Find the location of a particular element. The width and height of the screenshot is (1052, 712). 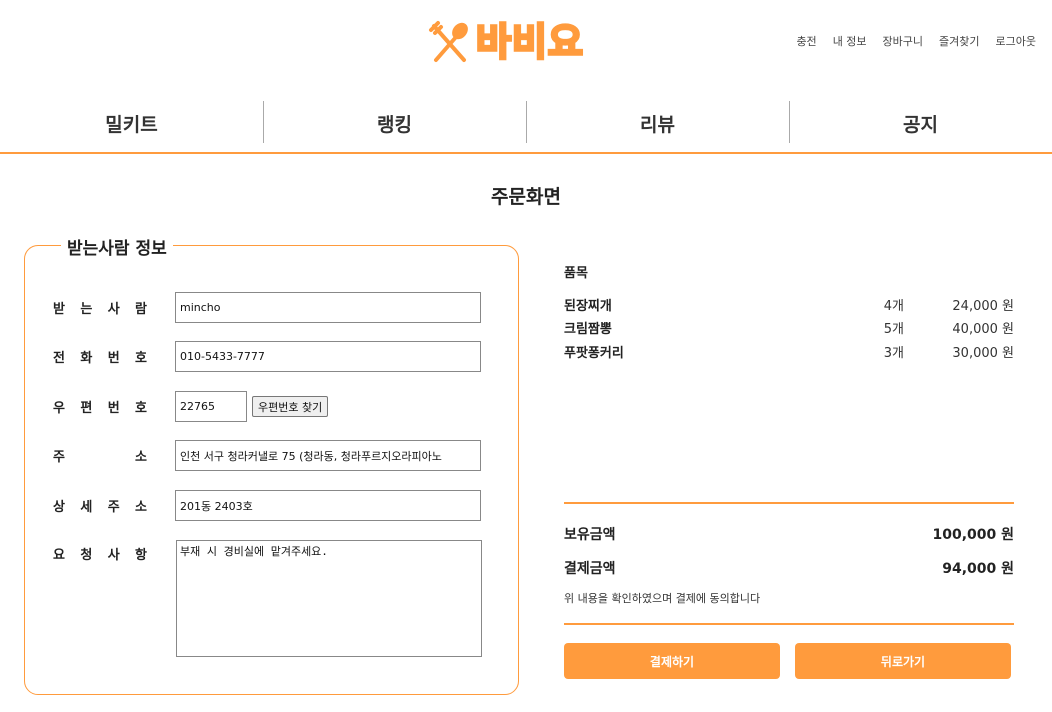

zip-row: 우편번호 22765 우편번호 찾기 is located at coordinates (191, 406).